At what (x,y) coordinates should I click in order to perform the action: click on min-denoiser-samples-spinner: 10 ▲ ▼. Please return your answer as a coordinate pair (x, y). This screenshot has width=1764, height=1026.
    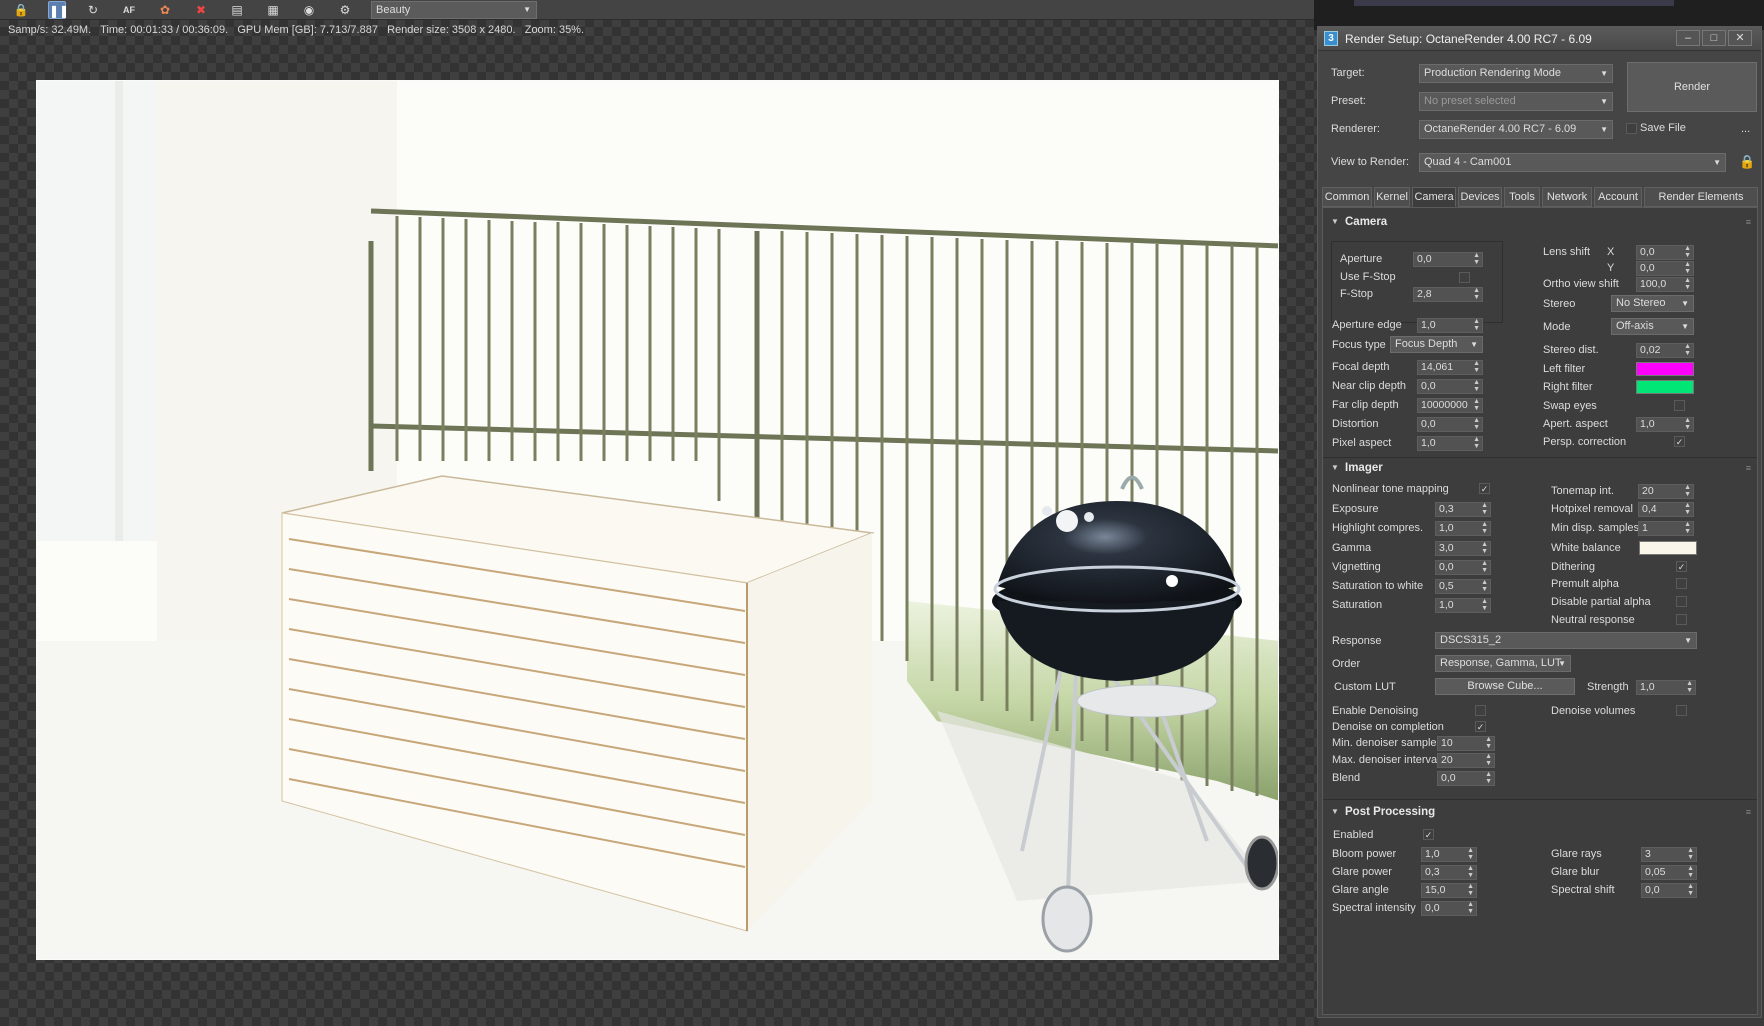
    Looking at the image, I should click on (1466, 743).